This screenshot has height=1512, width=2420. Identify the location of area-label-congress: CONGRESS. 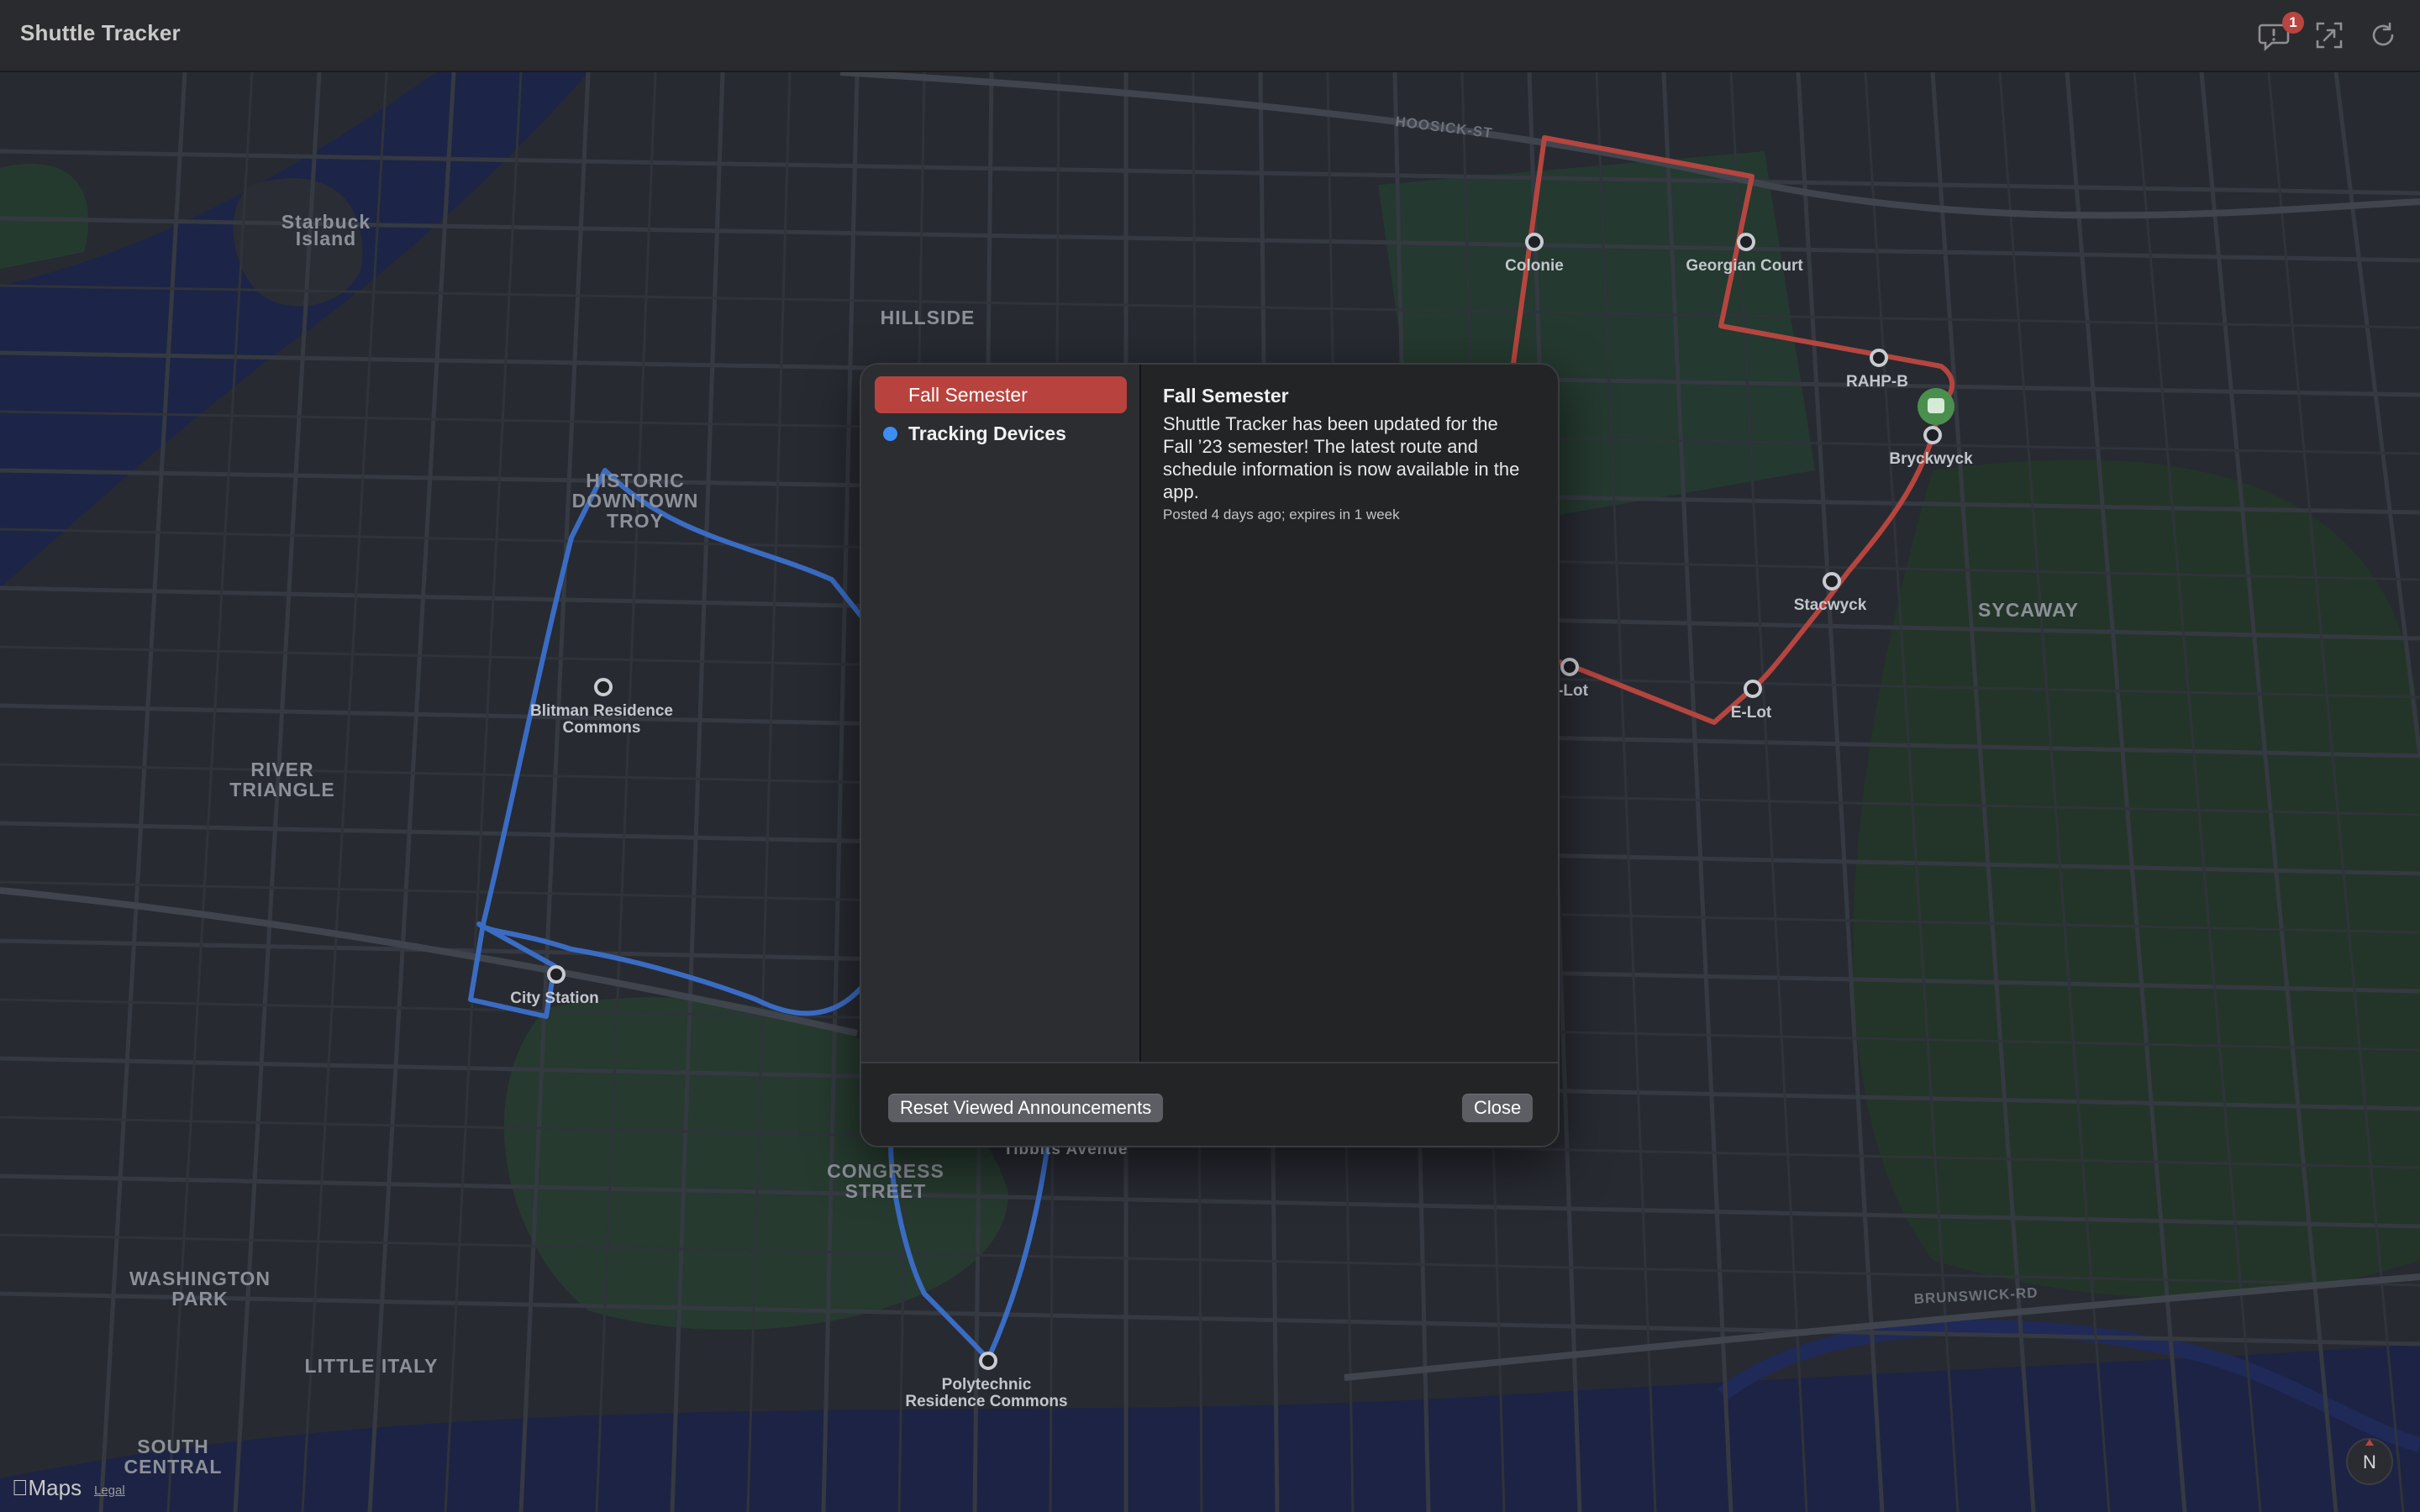
(885, 1171).